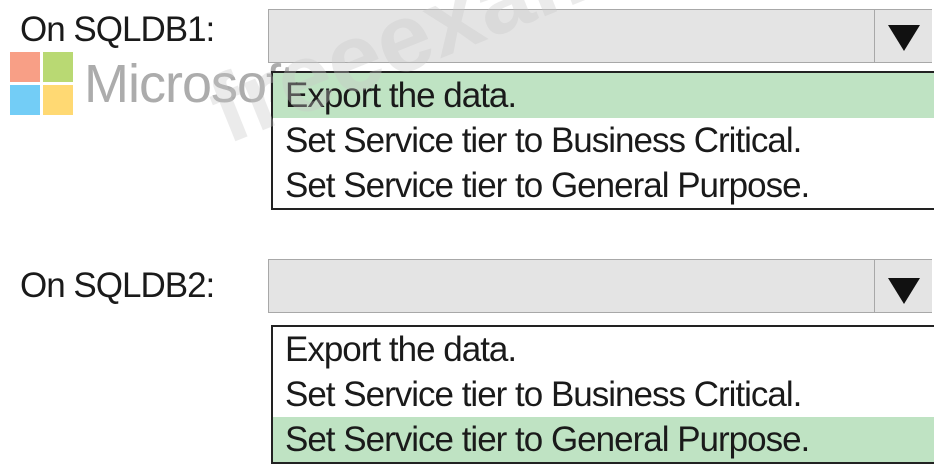 This screenshot has width=934, height=466. Describe the element at coordinates (600, 286) in the screenshot. I see `answer-dropdown-sqldb2` at that location.